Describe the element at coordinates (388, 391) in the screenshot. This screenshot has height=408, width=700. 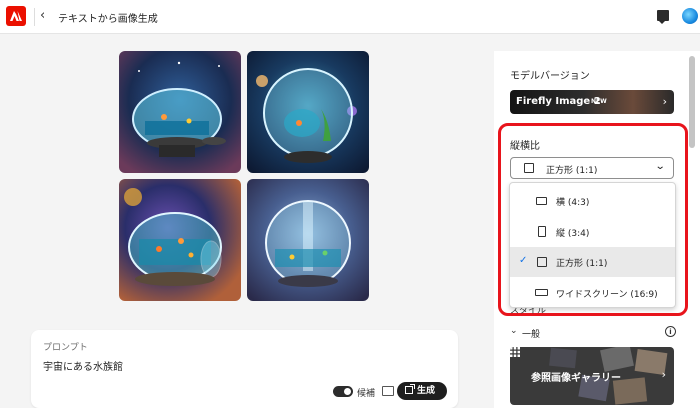
I see `image-upload-icon` at that location.